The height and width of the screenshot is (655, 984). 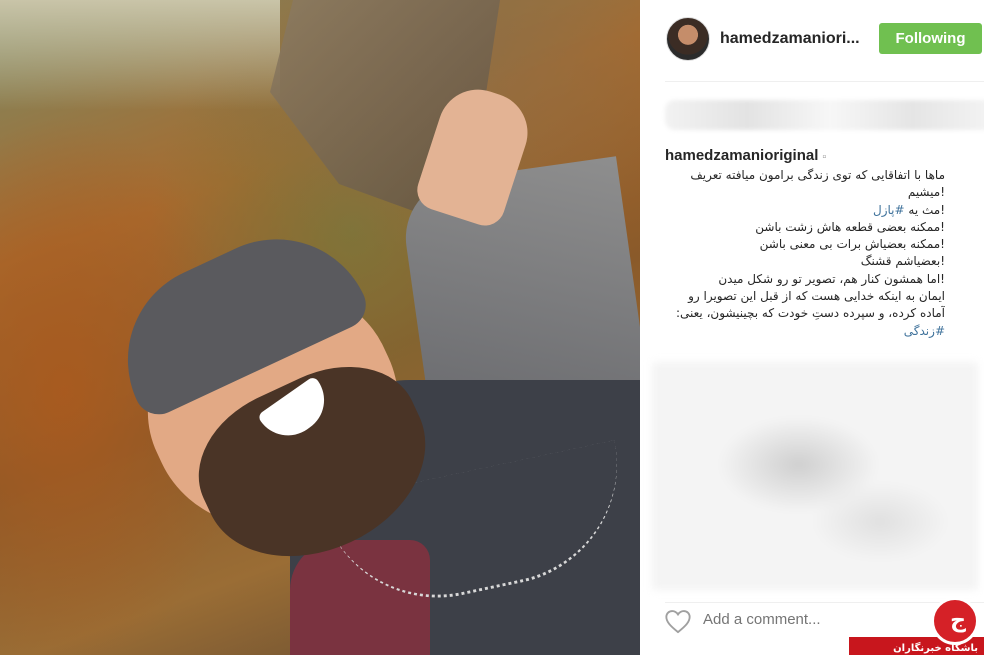 What do you see at coordinates (805, 210) in the screenshot?
I see `caption-line: !مث یه #پازل` at bounding box center [805, 210].